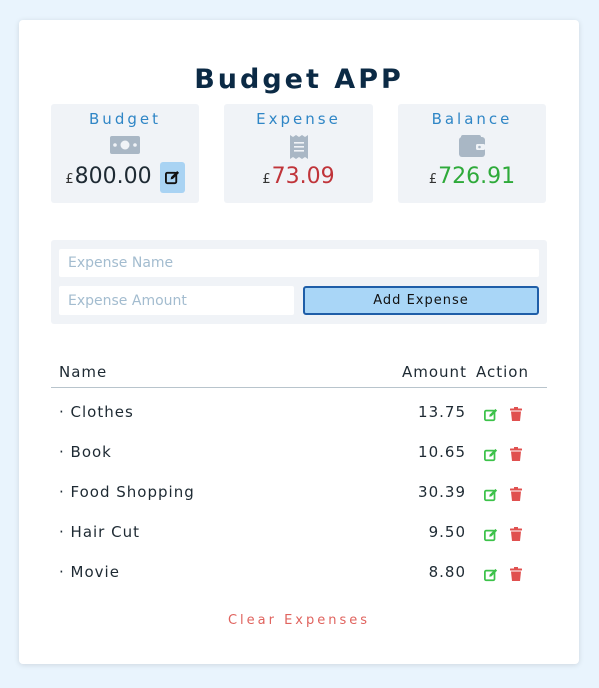  Describe the element at coordinates (472, 148) in the screenshot. I see `wallet-icon` at that location.